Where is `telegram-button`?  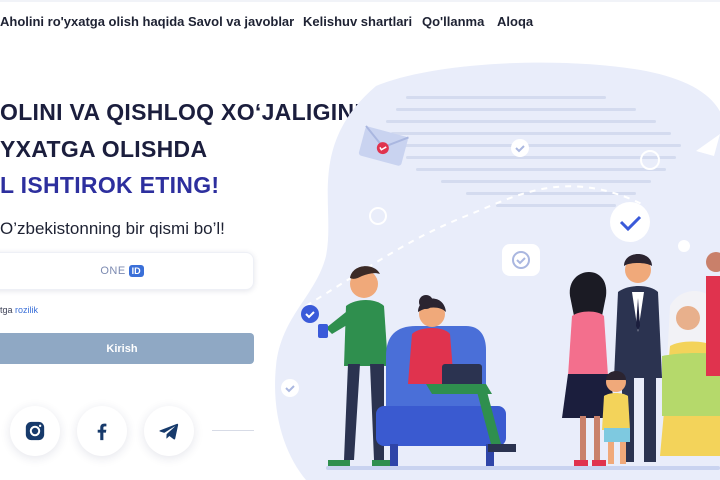
telegram-button is located at coordinates (169, 431).